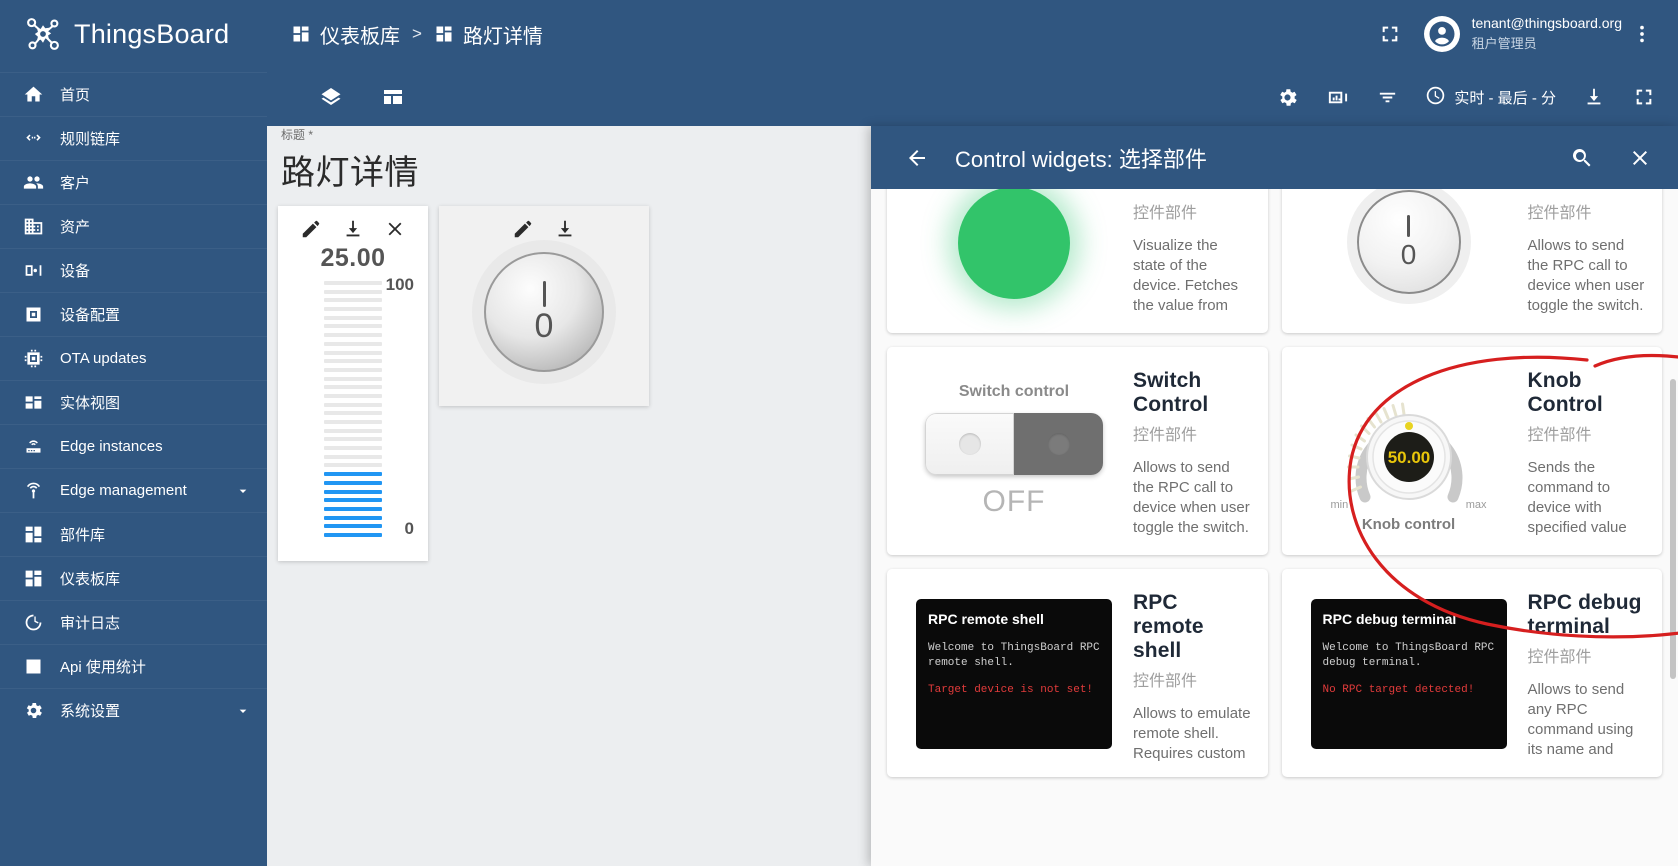 The height and width of the screenshot is (866, 1678). What do you see at coordinates (972, 97) in the screenshot?
I see `dashboard-toolbar: 实时 - 最后 - 分` at bounding box center [972, 97].